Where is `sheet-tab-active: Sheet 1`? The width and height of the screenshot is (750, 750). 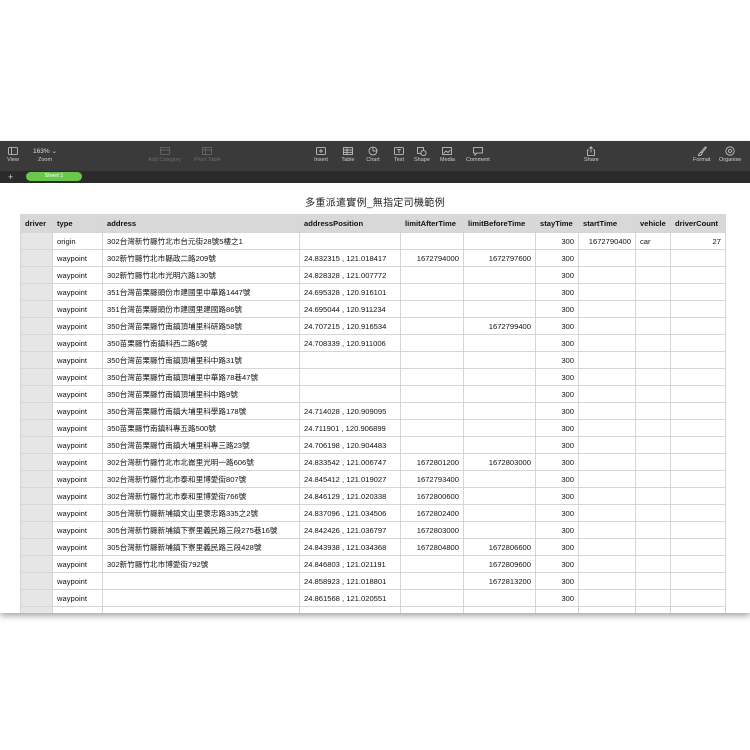 sheet-tab-active: Sheet 1 is located at coordinates (54, 176).